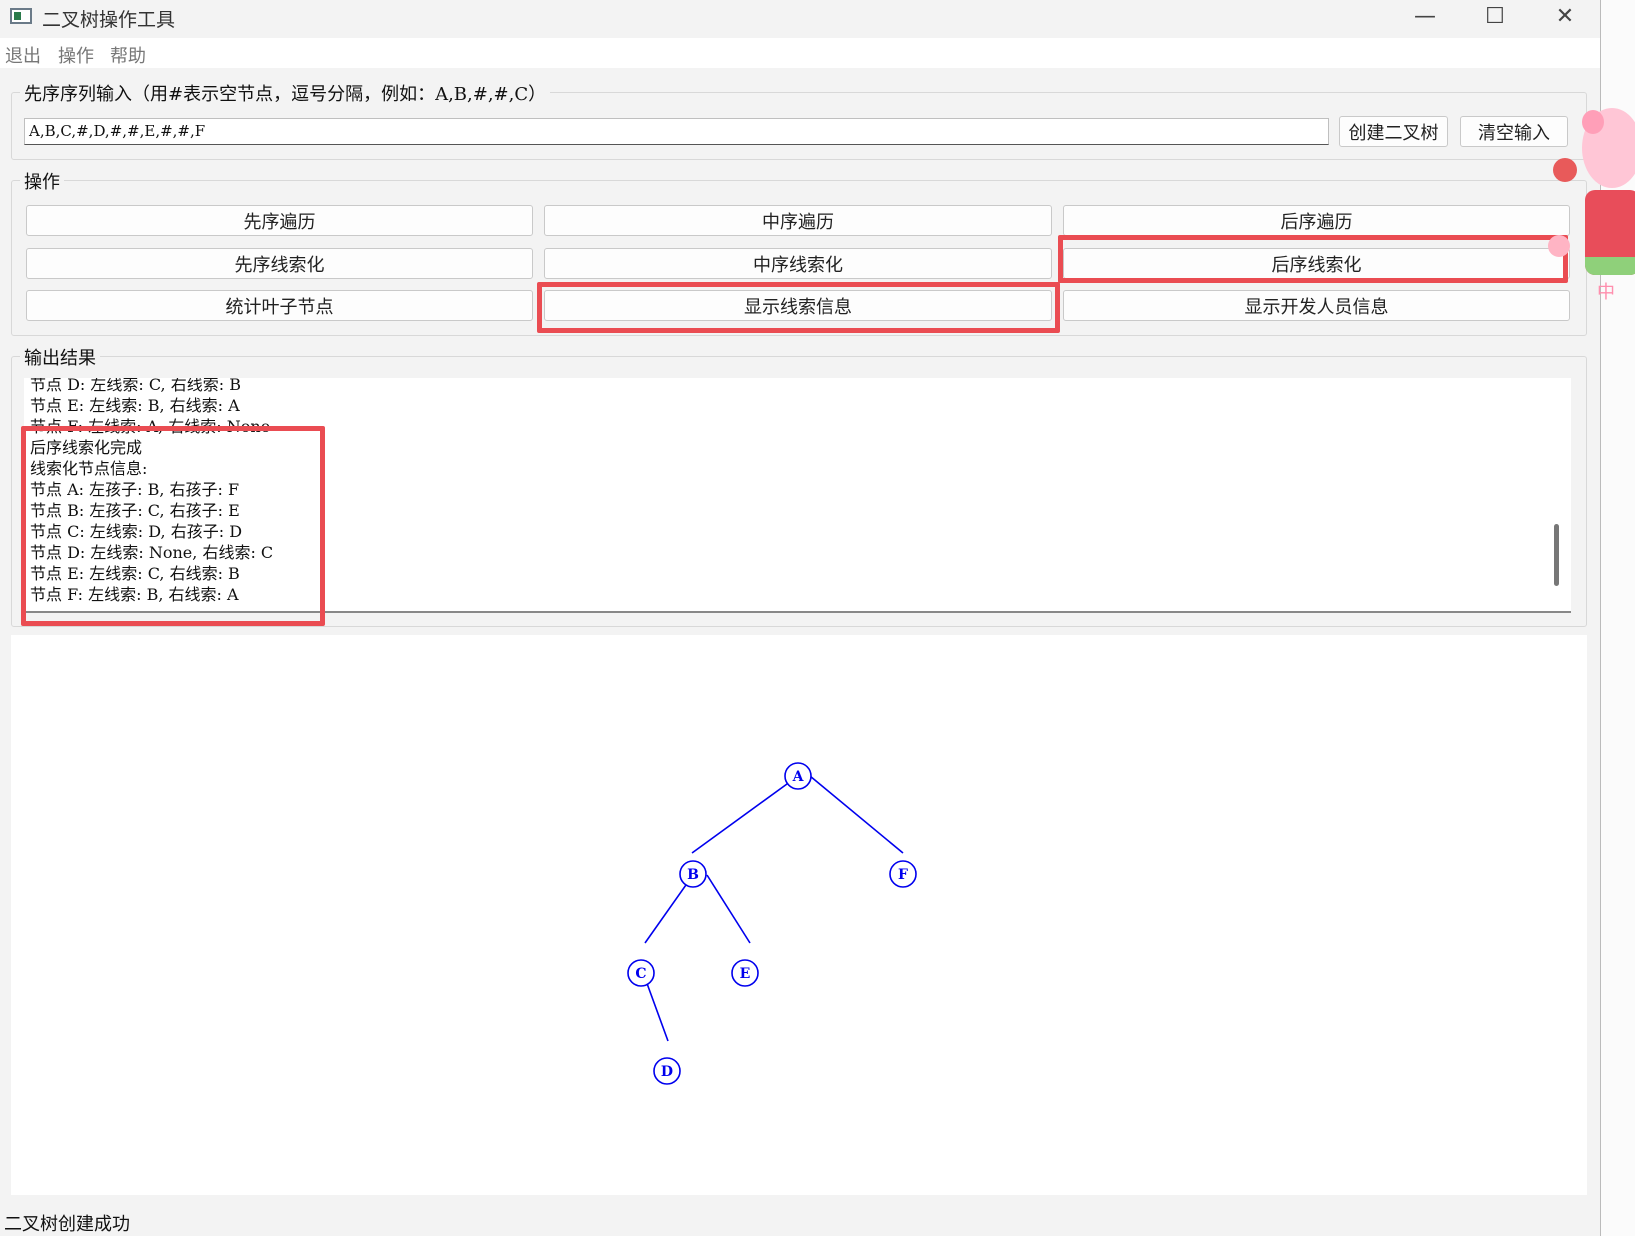 The image size is (1635, 1236). Describe the element at coordinates (772, 923) in the screenshot. I see `tree-diagram: A B F C E D` at that location.